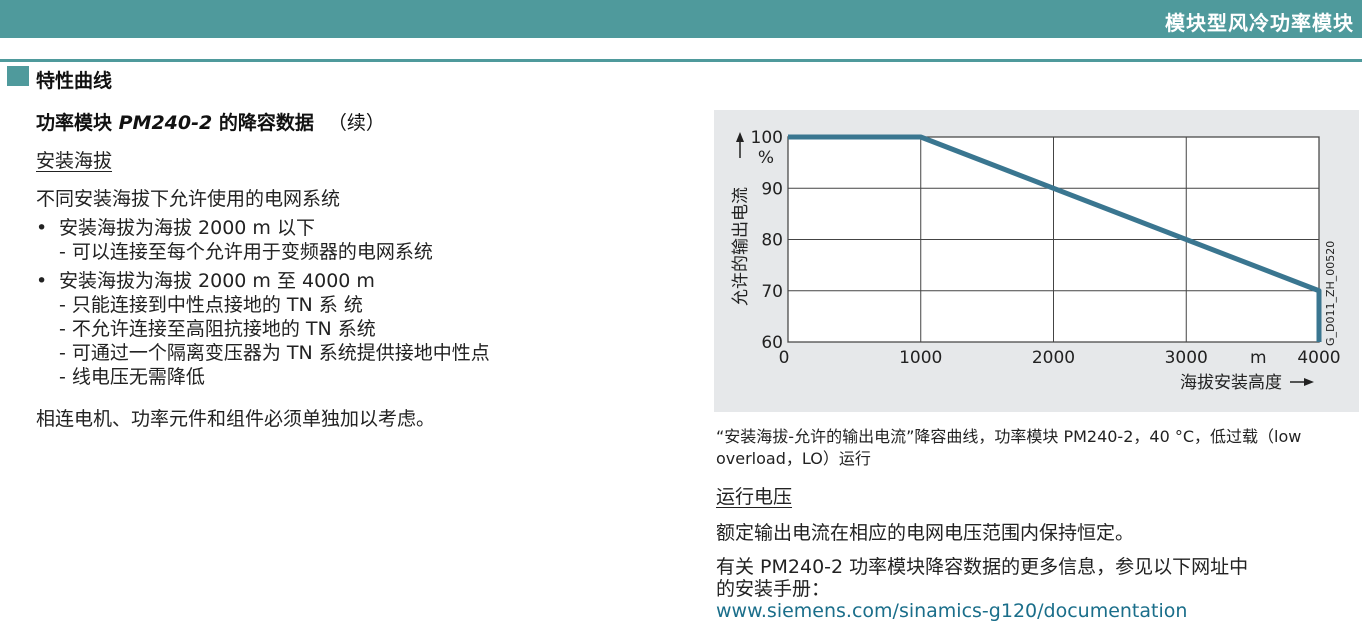 Image resolution: width=1362 pixels, height=640 pixels. Describe the element at coordinates (754, 497) in the screenshot. I see `voltage-heading: 运行电压` at that location.